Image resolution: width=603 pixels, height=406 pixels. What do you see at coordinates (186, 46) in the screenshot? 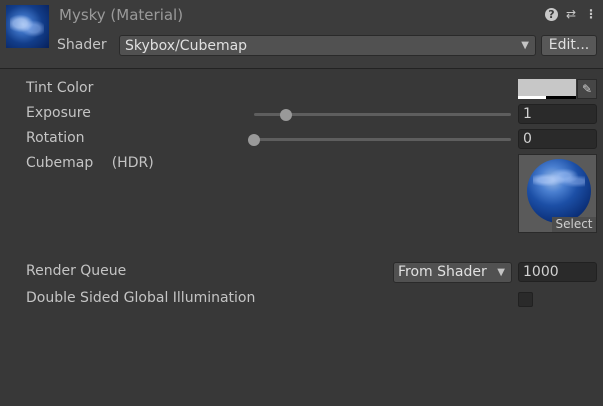
I see `shader-dropdown-value: Skybox/Cubemap` at bounding box center [186, 46].